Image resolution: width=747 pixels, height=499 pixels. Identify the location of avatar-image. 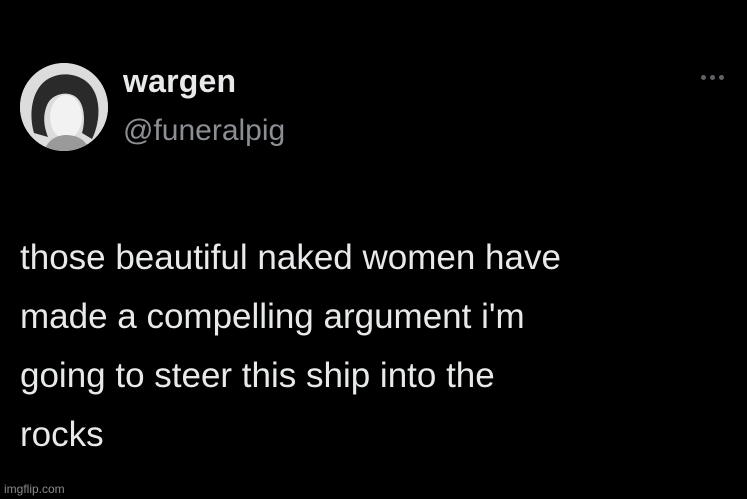
(64, 107).